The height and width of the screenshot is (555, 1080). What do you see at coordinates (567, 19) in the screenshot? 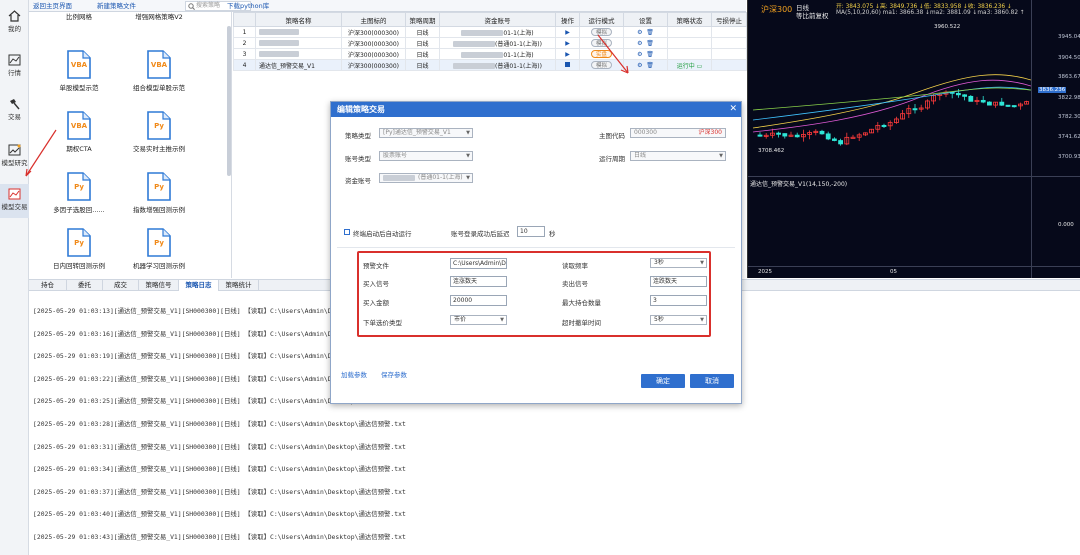
I see `table-header: 操作` at bounding box center [567, 19].